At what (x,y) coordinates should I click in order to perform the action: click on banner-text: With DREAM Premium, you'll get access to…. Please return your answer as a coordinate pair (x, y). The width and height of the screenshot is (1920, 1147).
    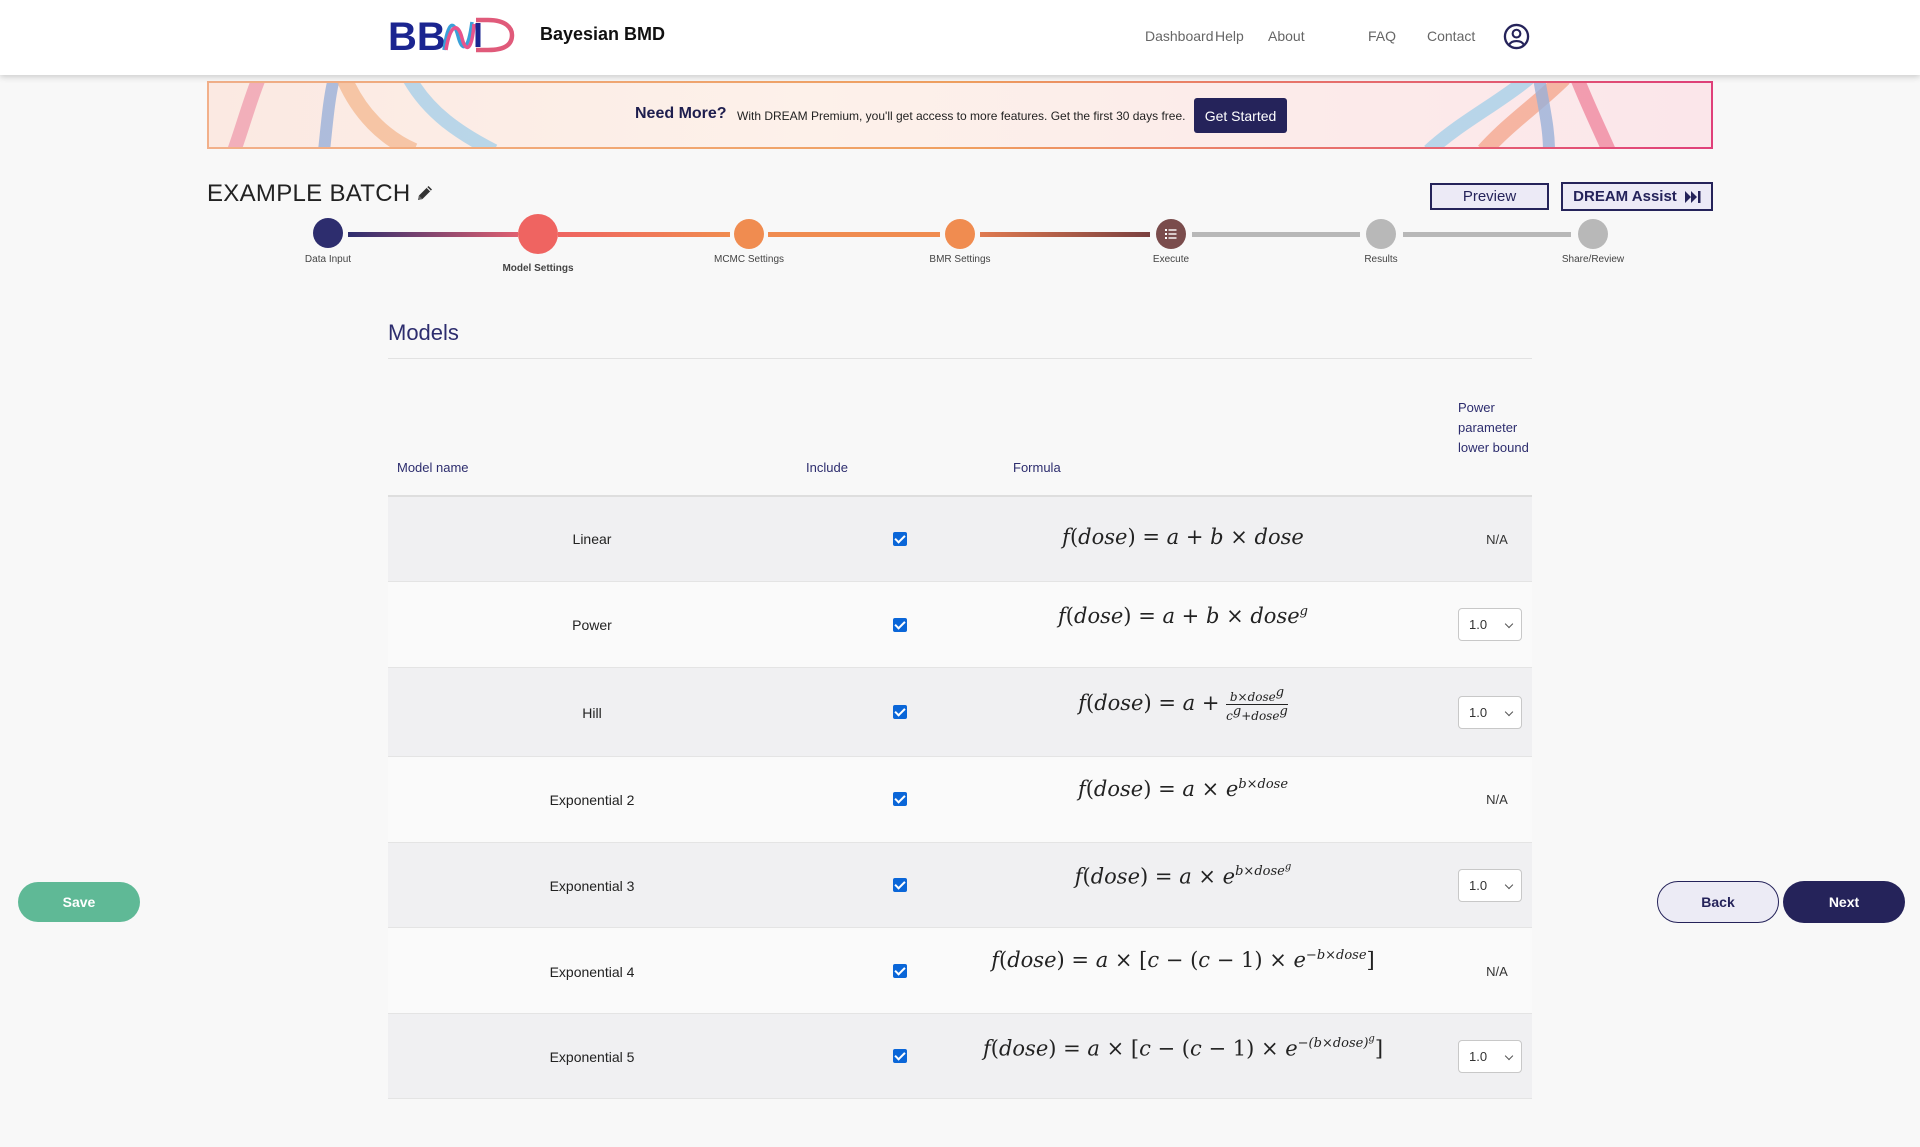
    Looking at the image, I should click on (961, 116).